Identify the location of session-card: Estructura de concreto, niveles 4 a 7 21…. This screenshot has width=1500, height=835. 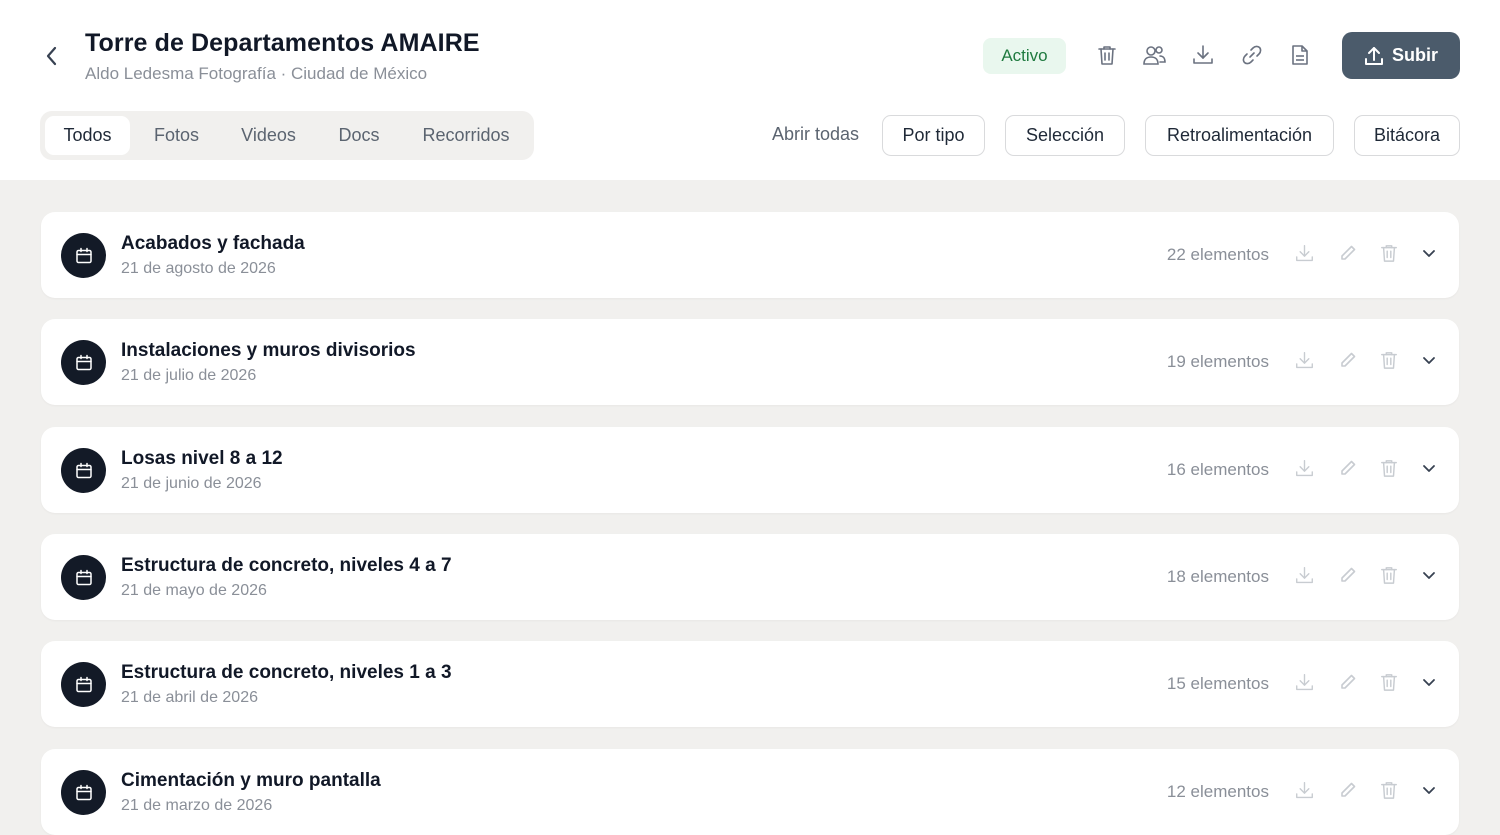
(750, 577).